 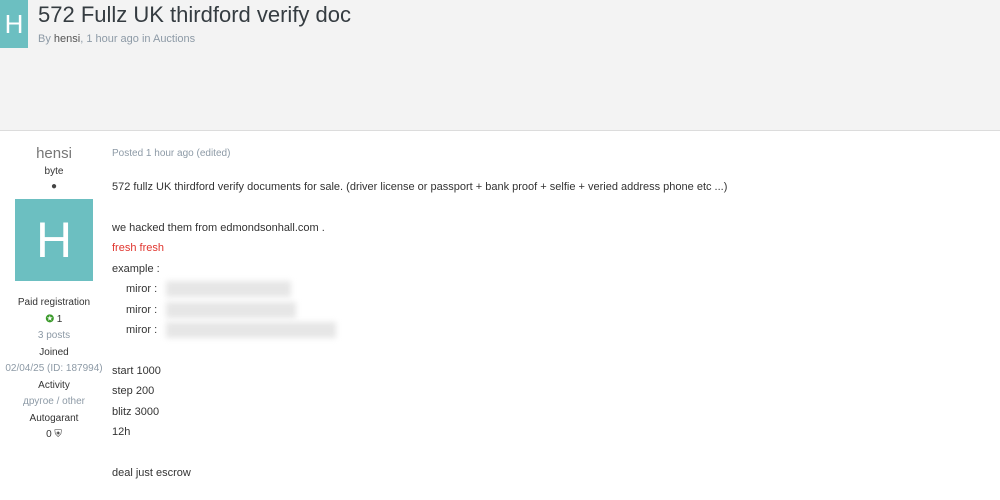 I want to click on post-count: 3 posts, so click(x=54, y=336).